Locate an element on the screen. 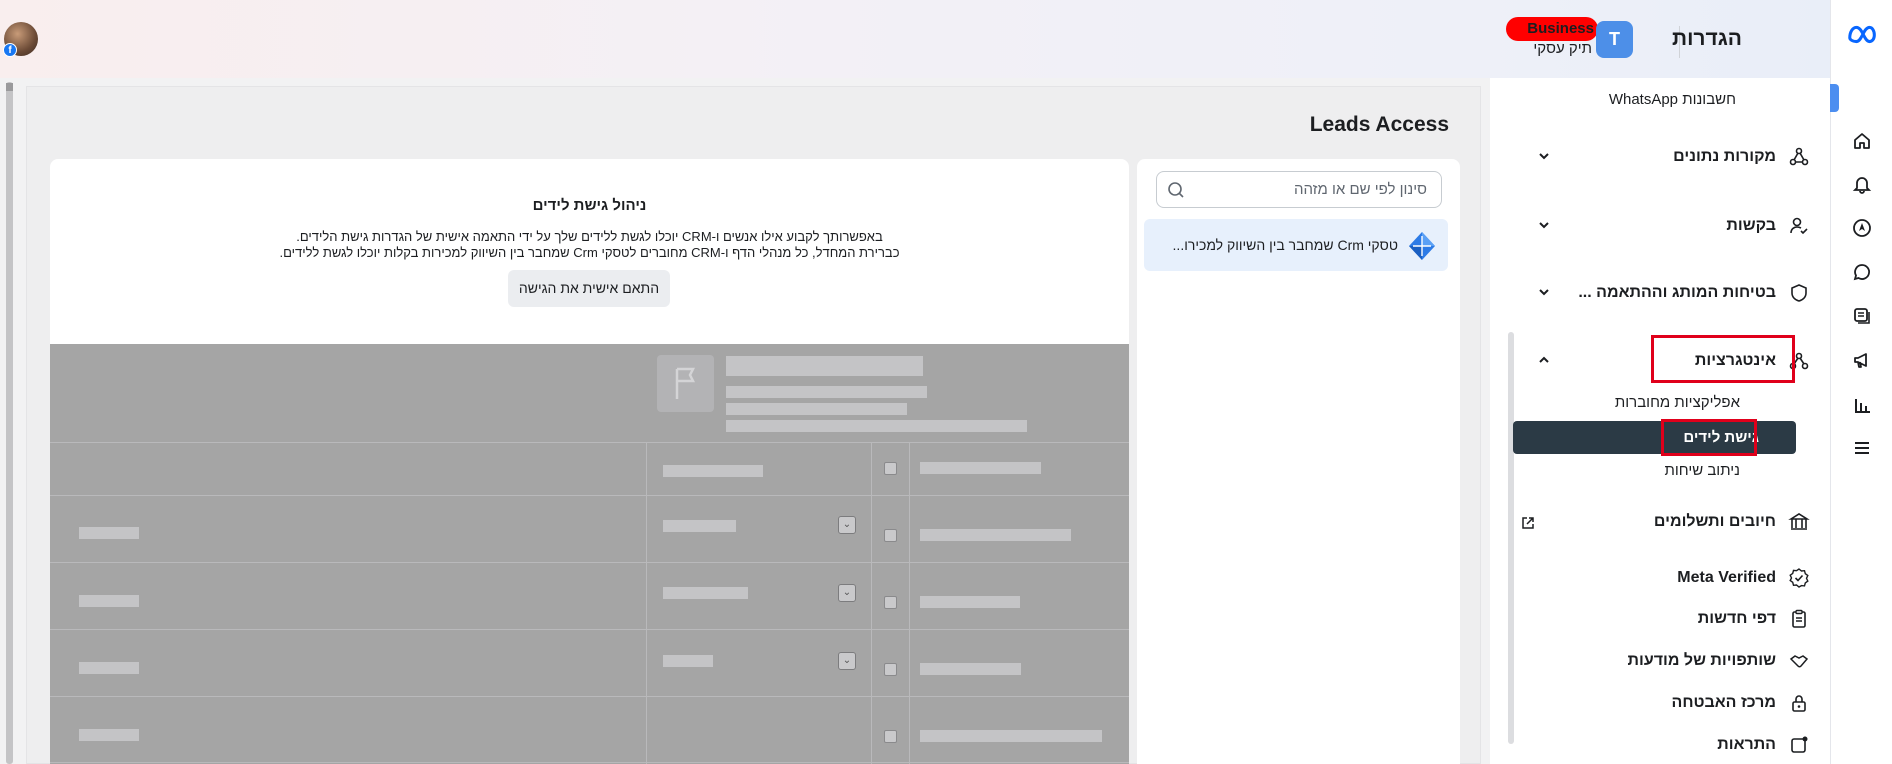  chat-icon is located at coordinates (1862, 272).